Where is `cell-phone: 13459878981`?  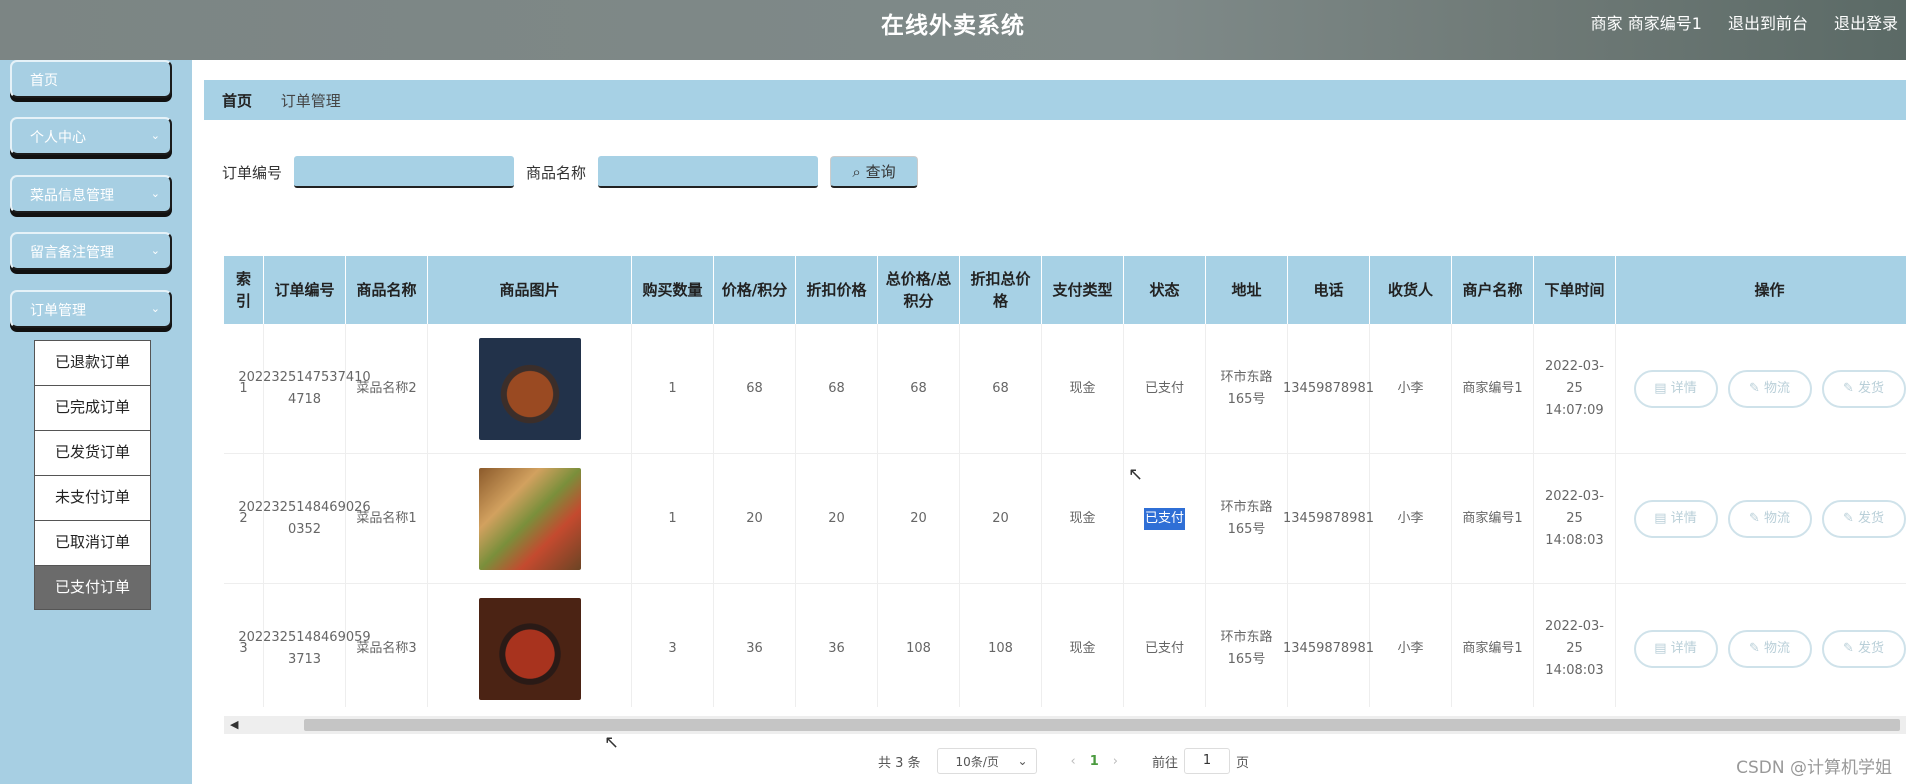
cell-phone: 13459878981 is located at coordinates (1328, 388).